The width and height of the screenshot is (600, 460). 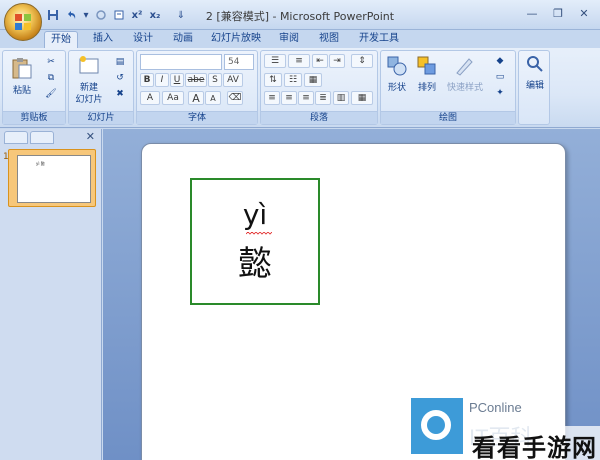 I want to click on drawing-group: 形状 排列 快速样式 ◆ ▭ ✦ 绘图, so click(x=448, y=87).